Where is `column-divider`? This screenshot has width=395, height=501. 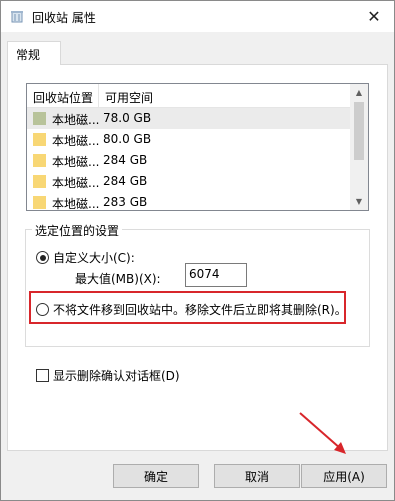
column-divider is located at coordinates (98, 96).